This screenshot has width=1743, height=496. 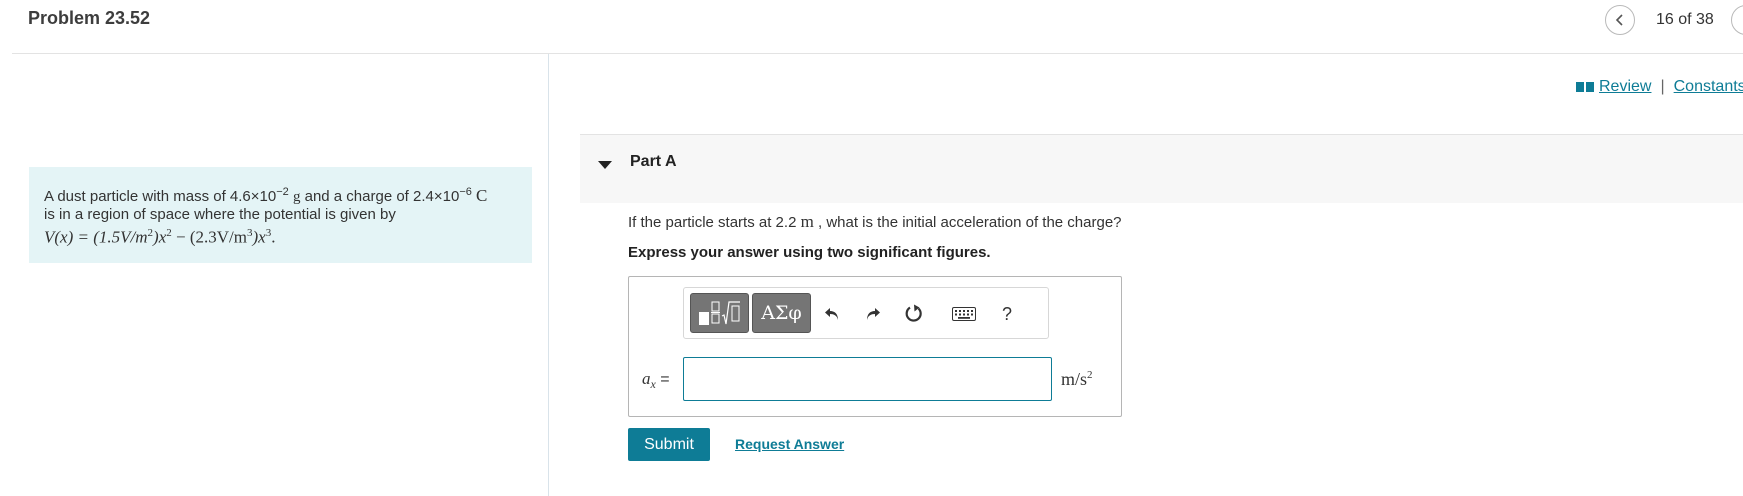 I want to click on constants-link: Constants, so click(x=1708, y=87).